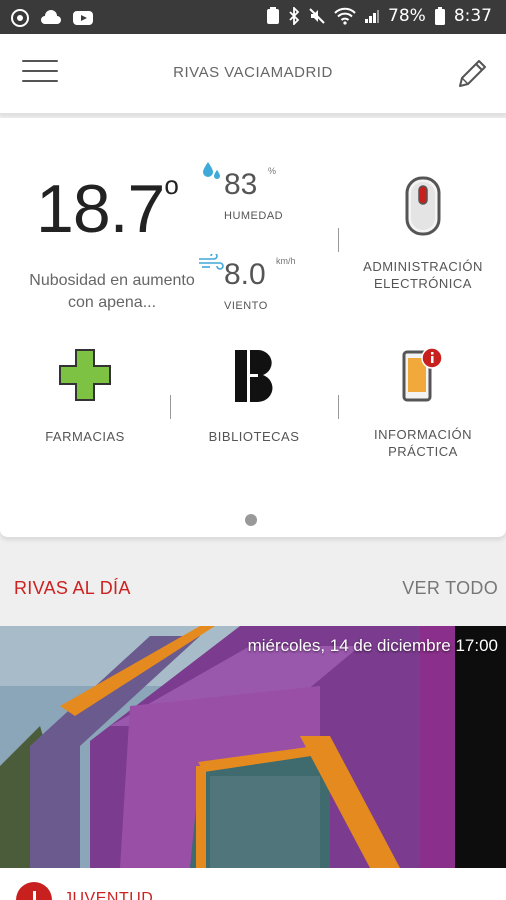 The width and height of the screenshot is (506, 900). Describe the element at coordinates (286, 261) in the screenshot. I see `wind-unit: km/h` at that location.